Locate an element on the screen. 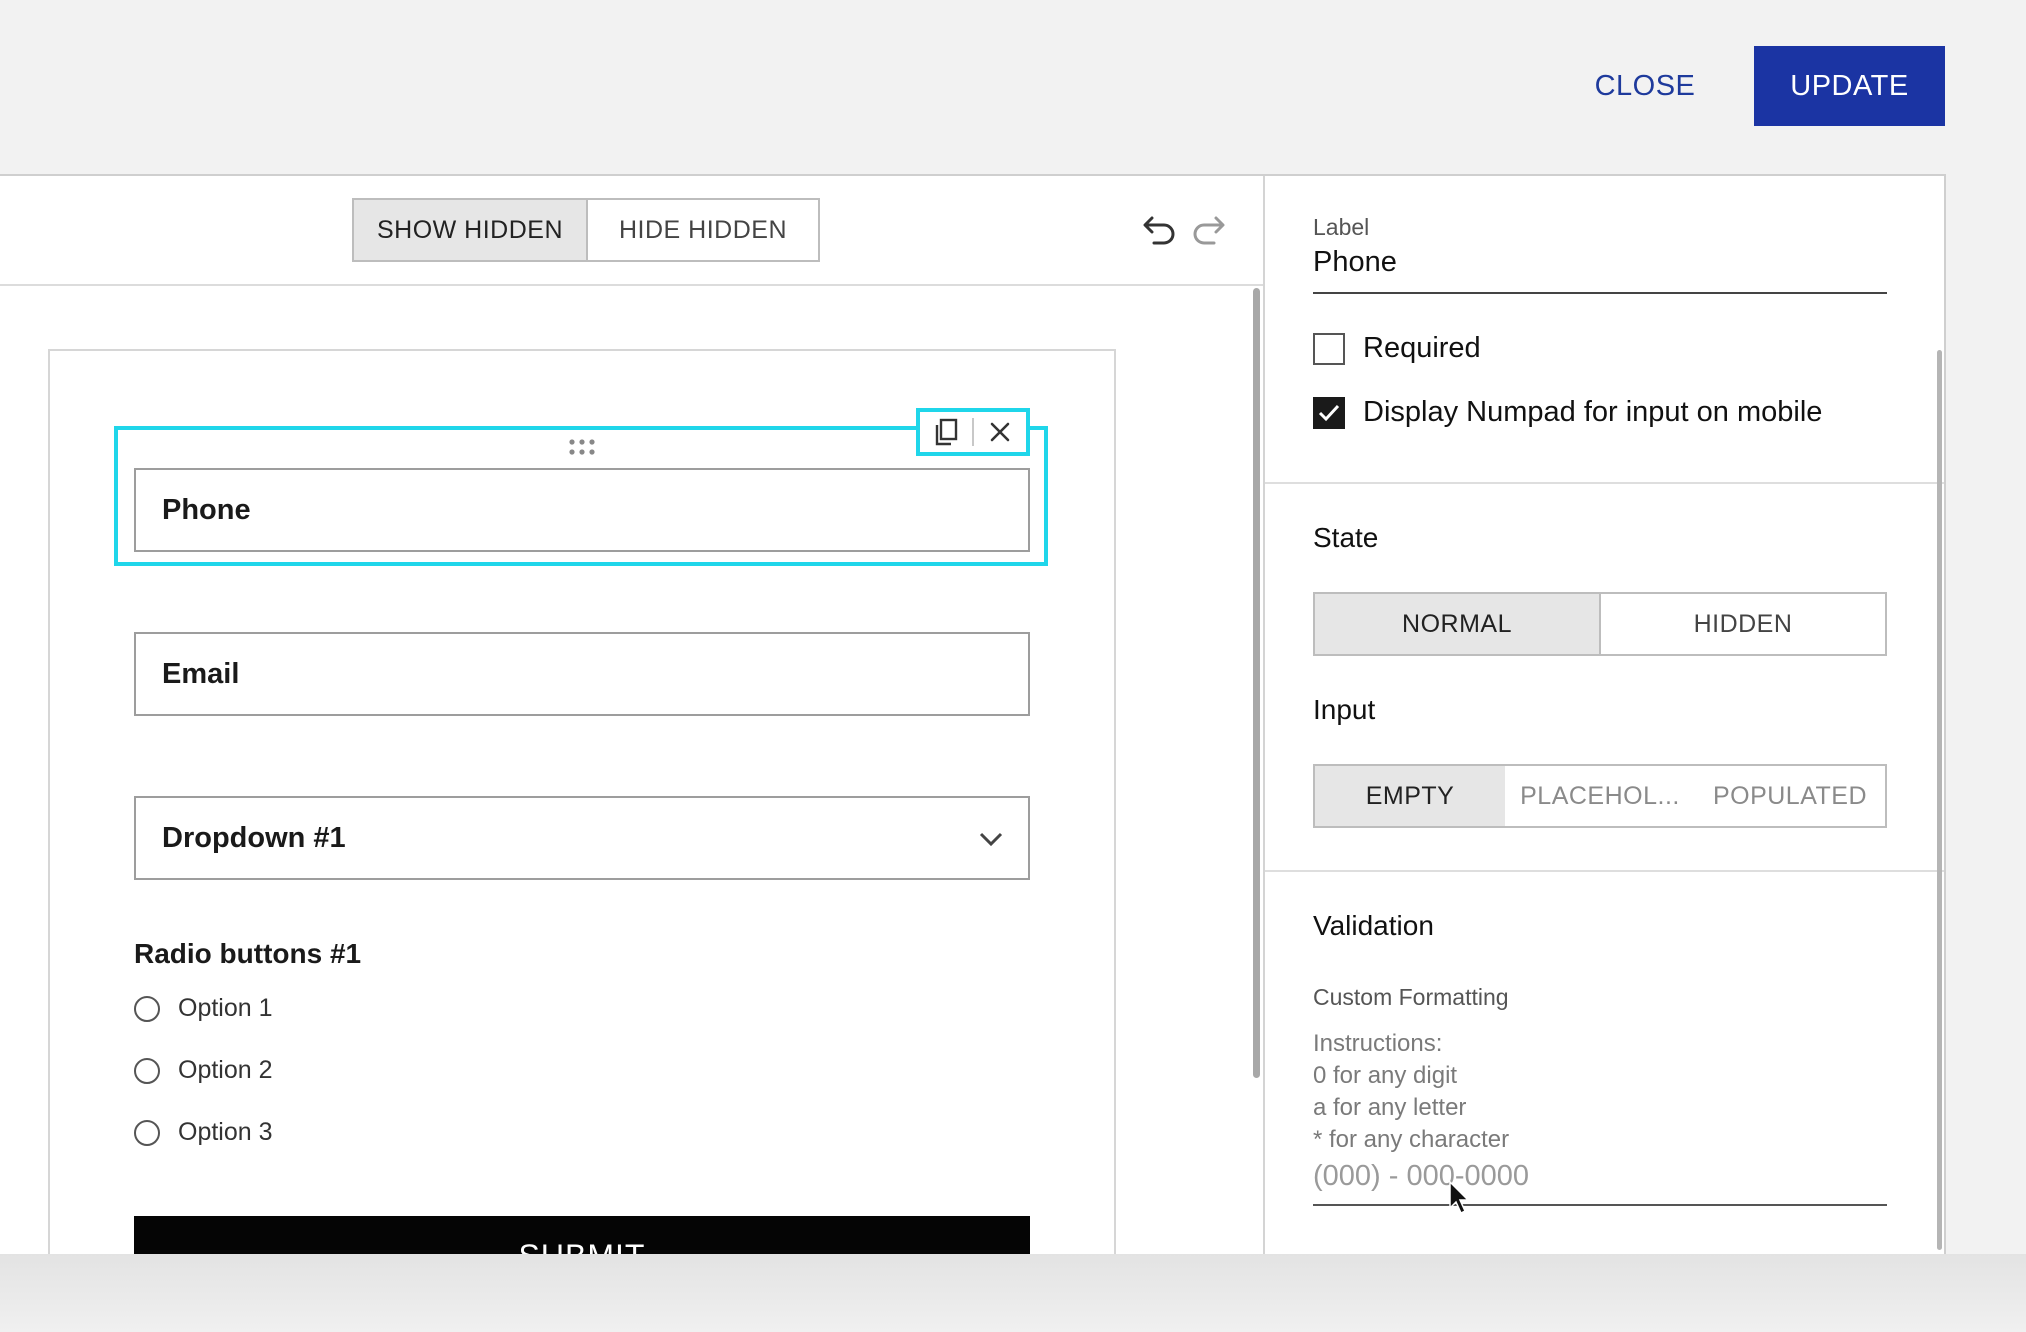 This screenshot has width=2026, height=1332. field-actions is located at coordinates (973, 432).